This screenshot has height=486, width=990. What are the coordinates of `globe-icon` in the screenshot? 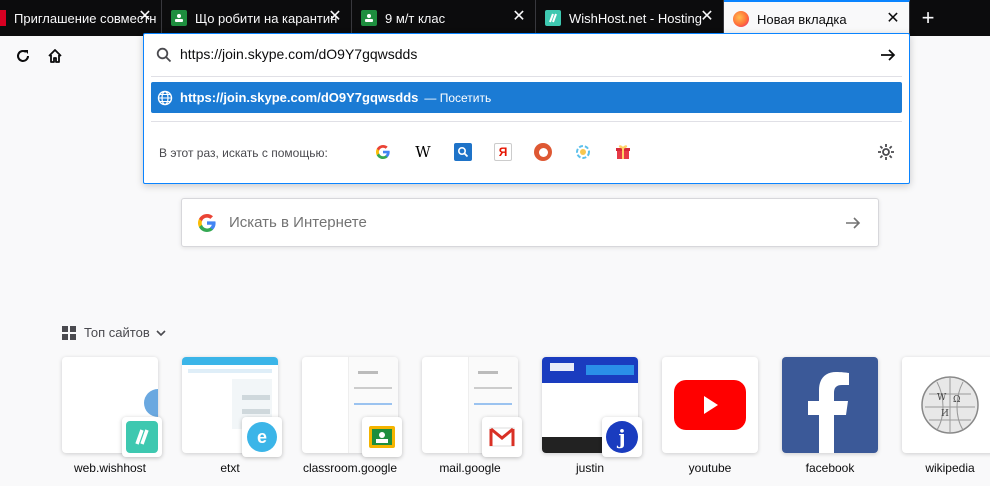 It's located at (165, 97).